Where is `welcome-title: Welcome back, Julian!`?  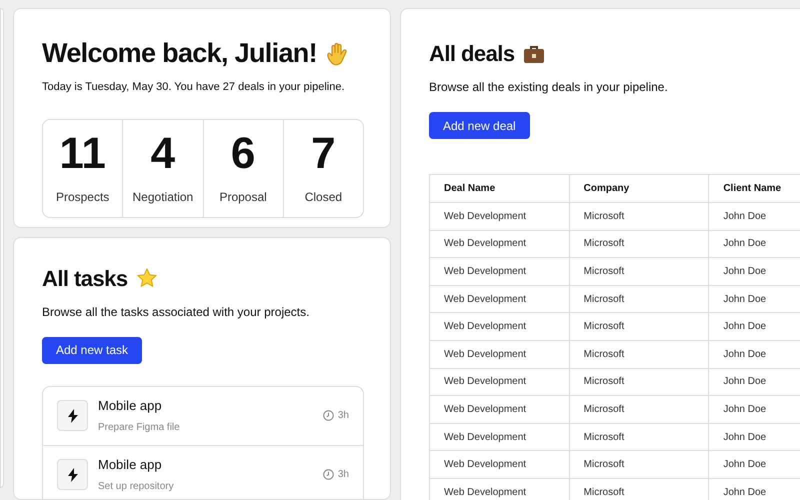 welcome-title: Welcome back, Julian! is located at coordinates (179, 53).